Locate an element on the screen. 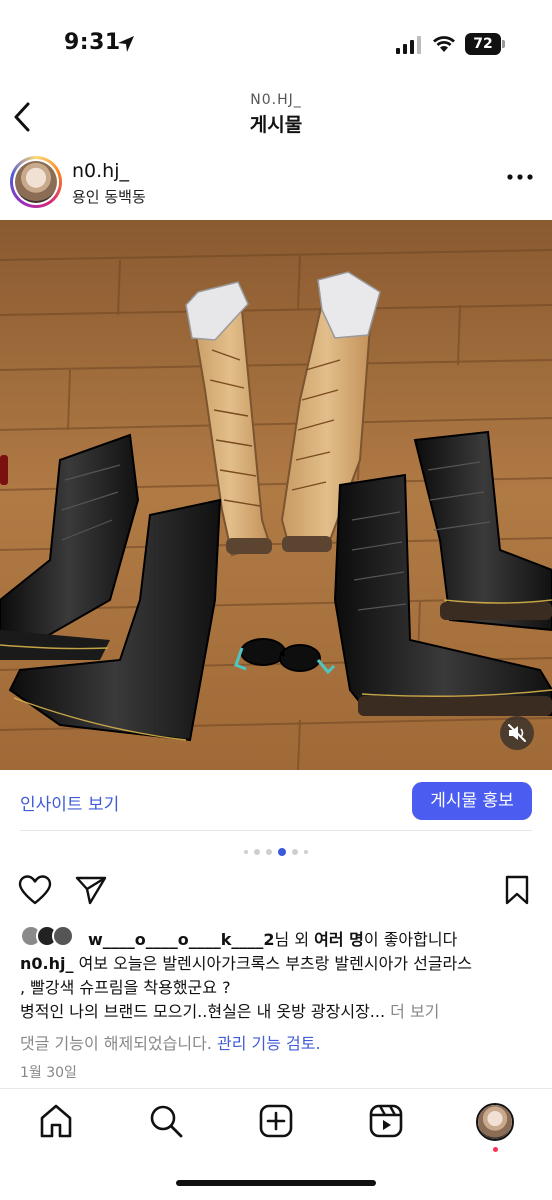 Image resolution: width=552 pixels, height=1200 pixels. status-bar: 9:31 72 is located at coordinates (276, 45).